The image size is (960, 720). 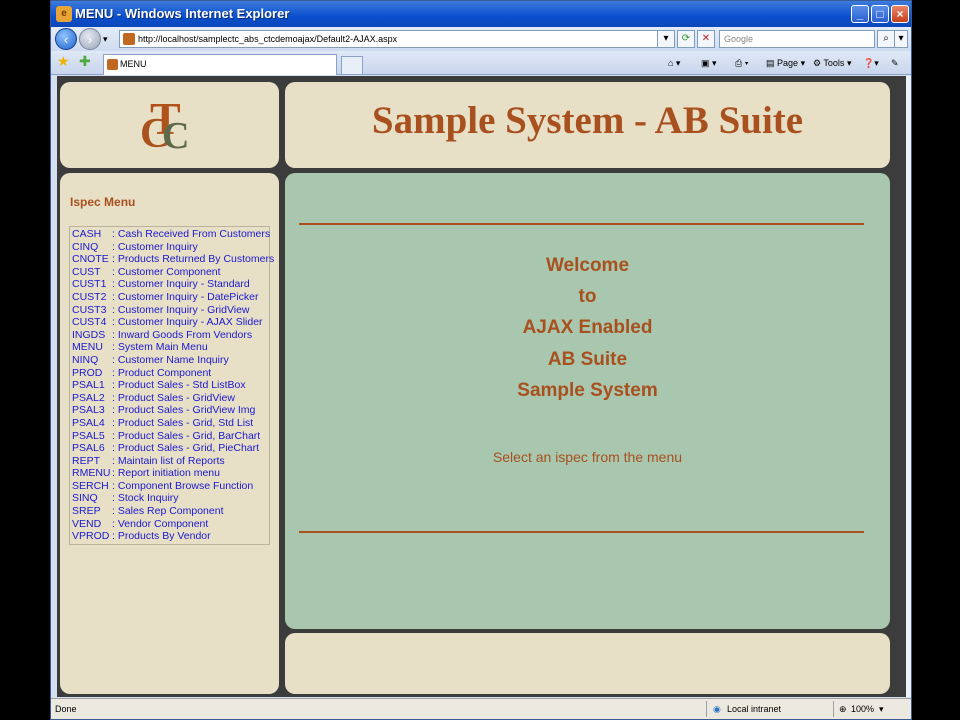 I want to click on new-tab-button, so click(x=352, y=65).